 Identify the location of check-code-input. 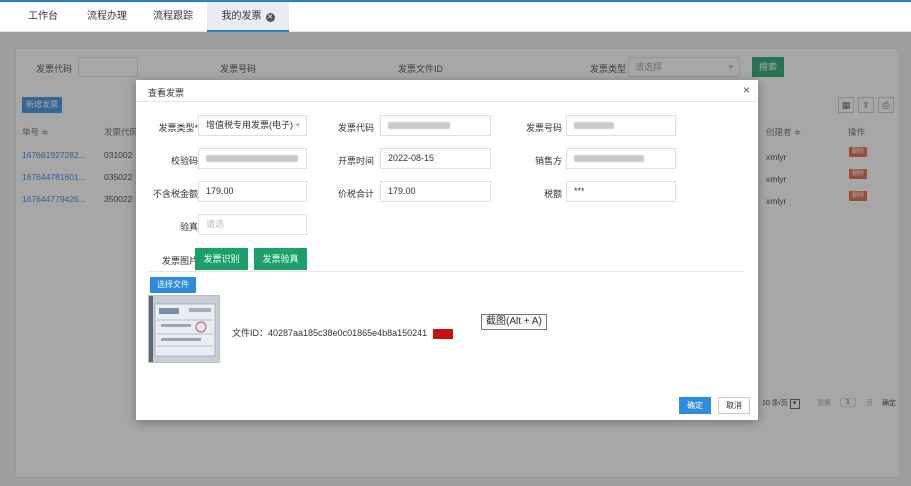
(252, 158).